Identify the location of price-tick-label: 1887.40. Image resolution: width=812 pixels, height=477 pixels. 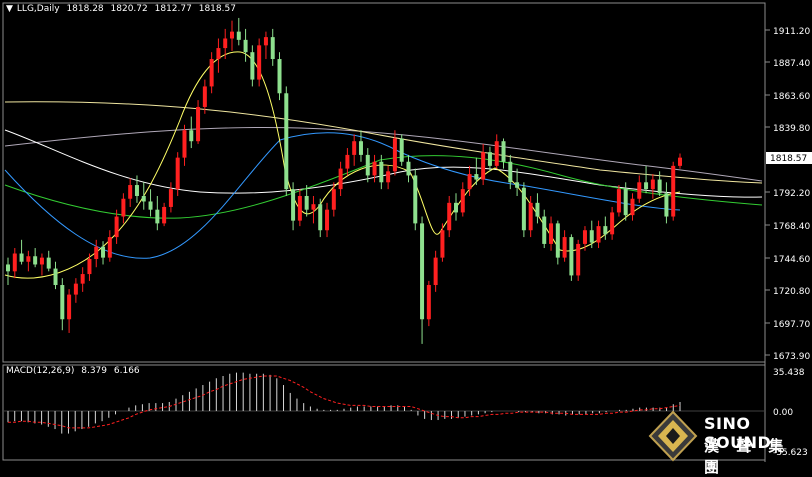
(791, 64).